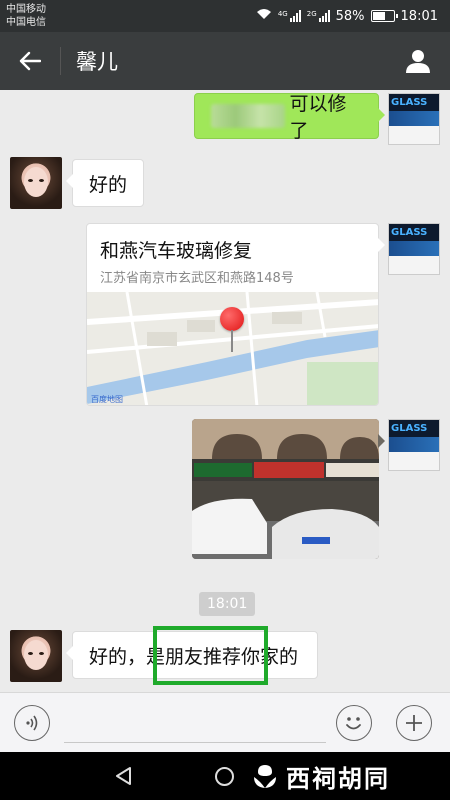 This screenshot has height=800, width=450. What do you see at coordinates (26, 22) in the screenshot?
I see `carrier-2: 中国电信` at bounding box center [26, 22].